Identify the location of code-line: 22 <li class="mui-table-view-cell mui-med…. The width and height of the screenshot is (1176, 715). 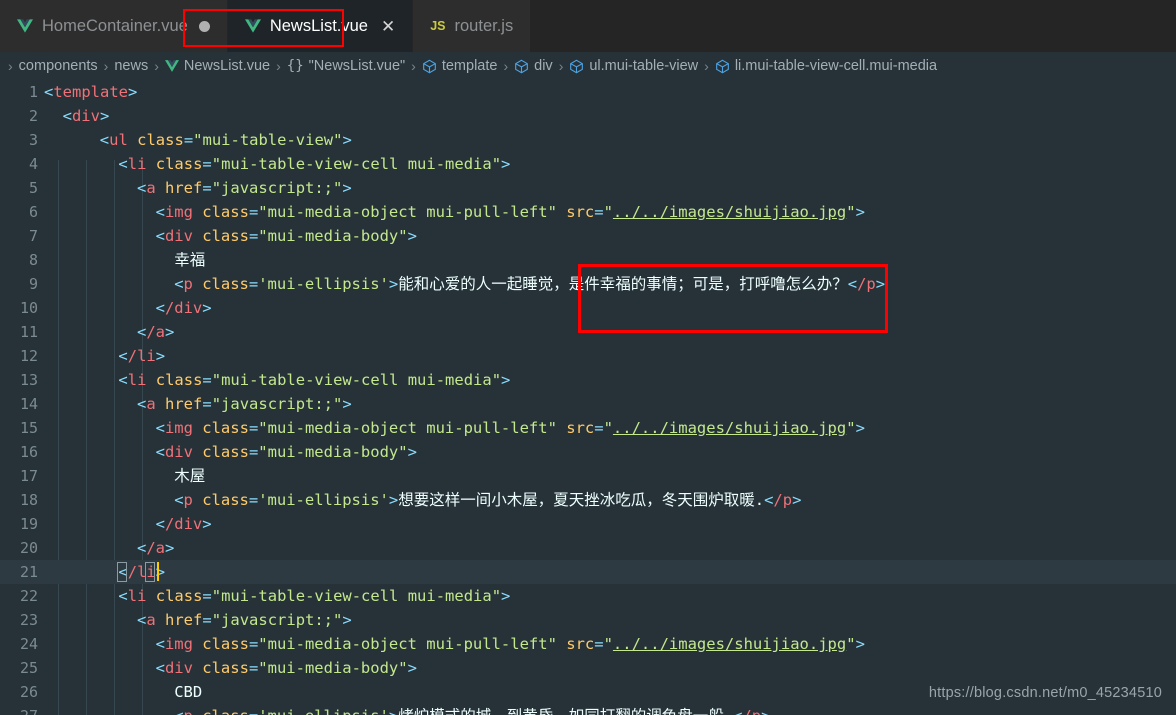
(588, 596).